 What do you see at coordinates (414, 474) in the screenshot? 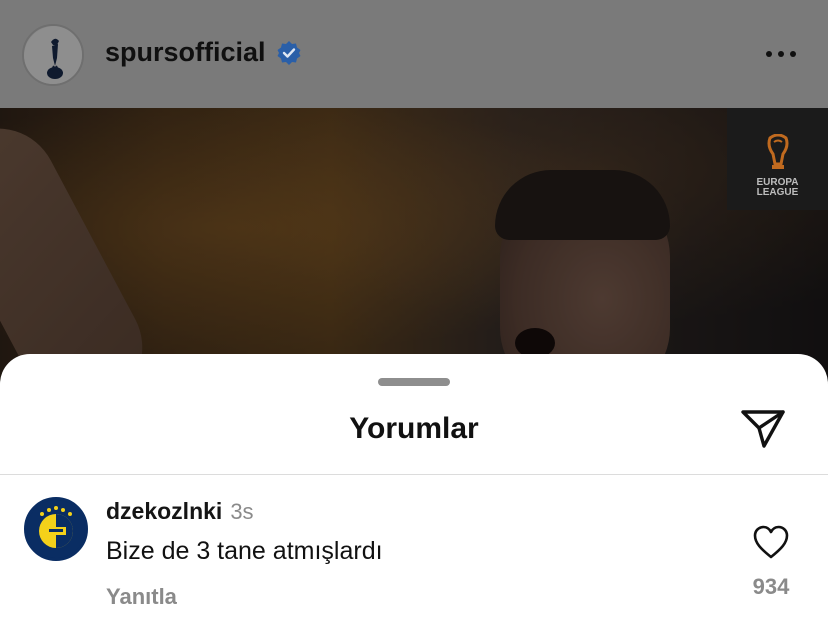
I see `sheet-divider` at bounding box center [414, 474].